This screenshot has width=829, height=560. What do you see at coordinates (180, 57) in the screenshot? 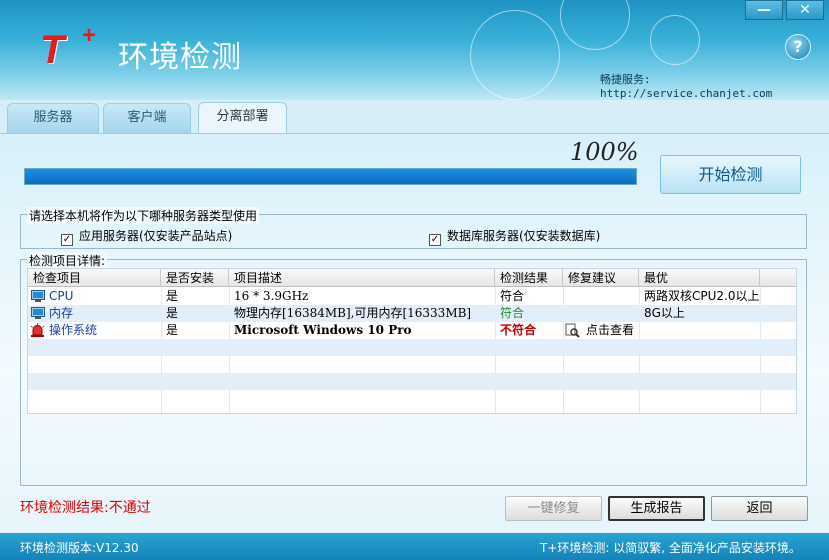
I see `app-title: 环境检测` at bounding box center [180, 57].